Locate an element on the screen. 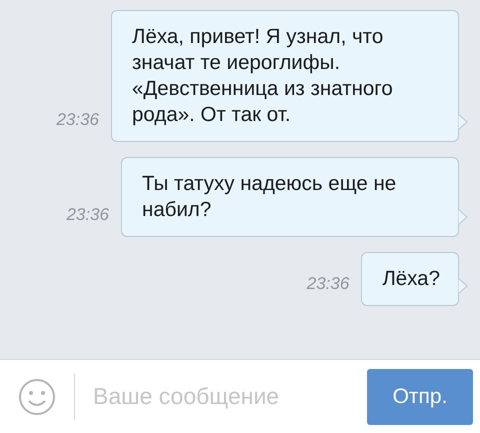 Image resolution: width=480 pixels, height=433 pixels. smiley-icon is located at coordinates (37, 397).